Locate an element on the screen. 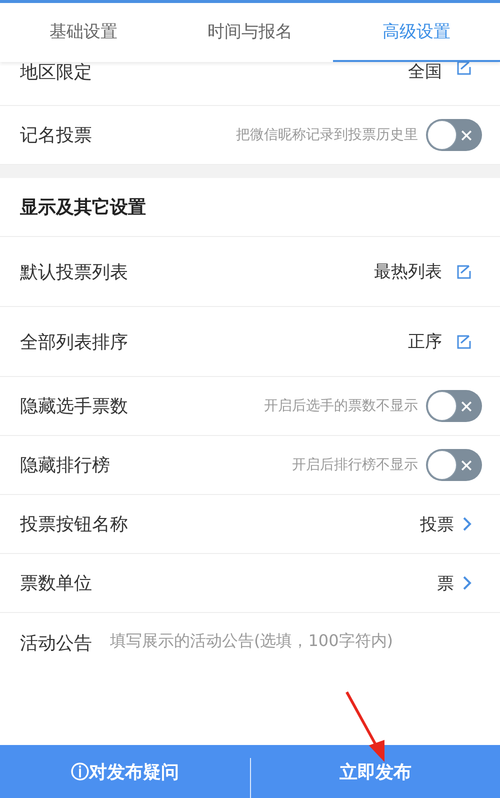  tab: 时间与报名 is located at coordinates (250, 32).